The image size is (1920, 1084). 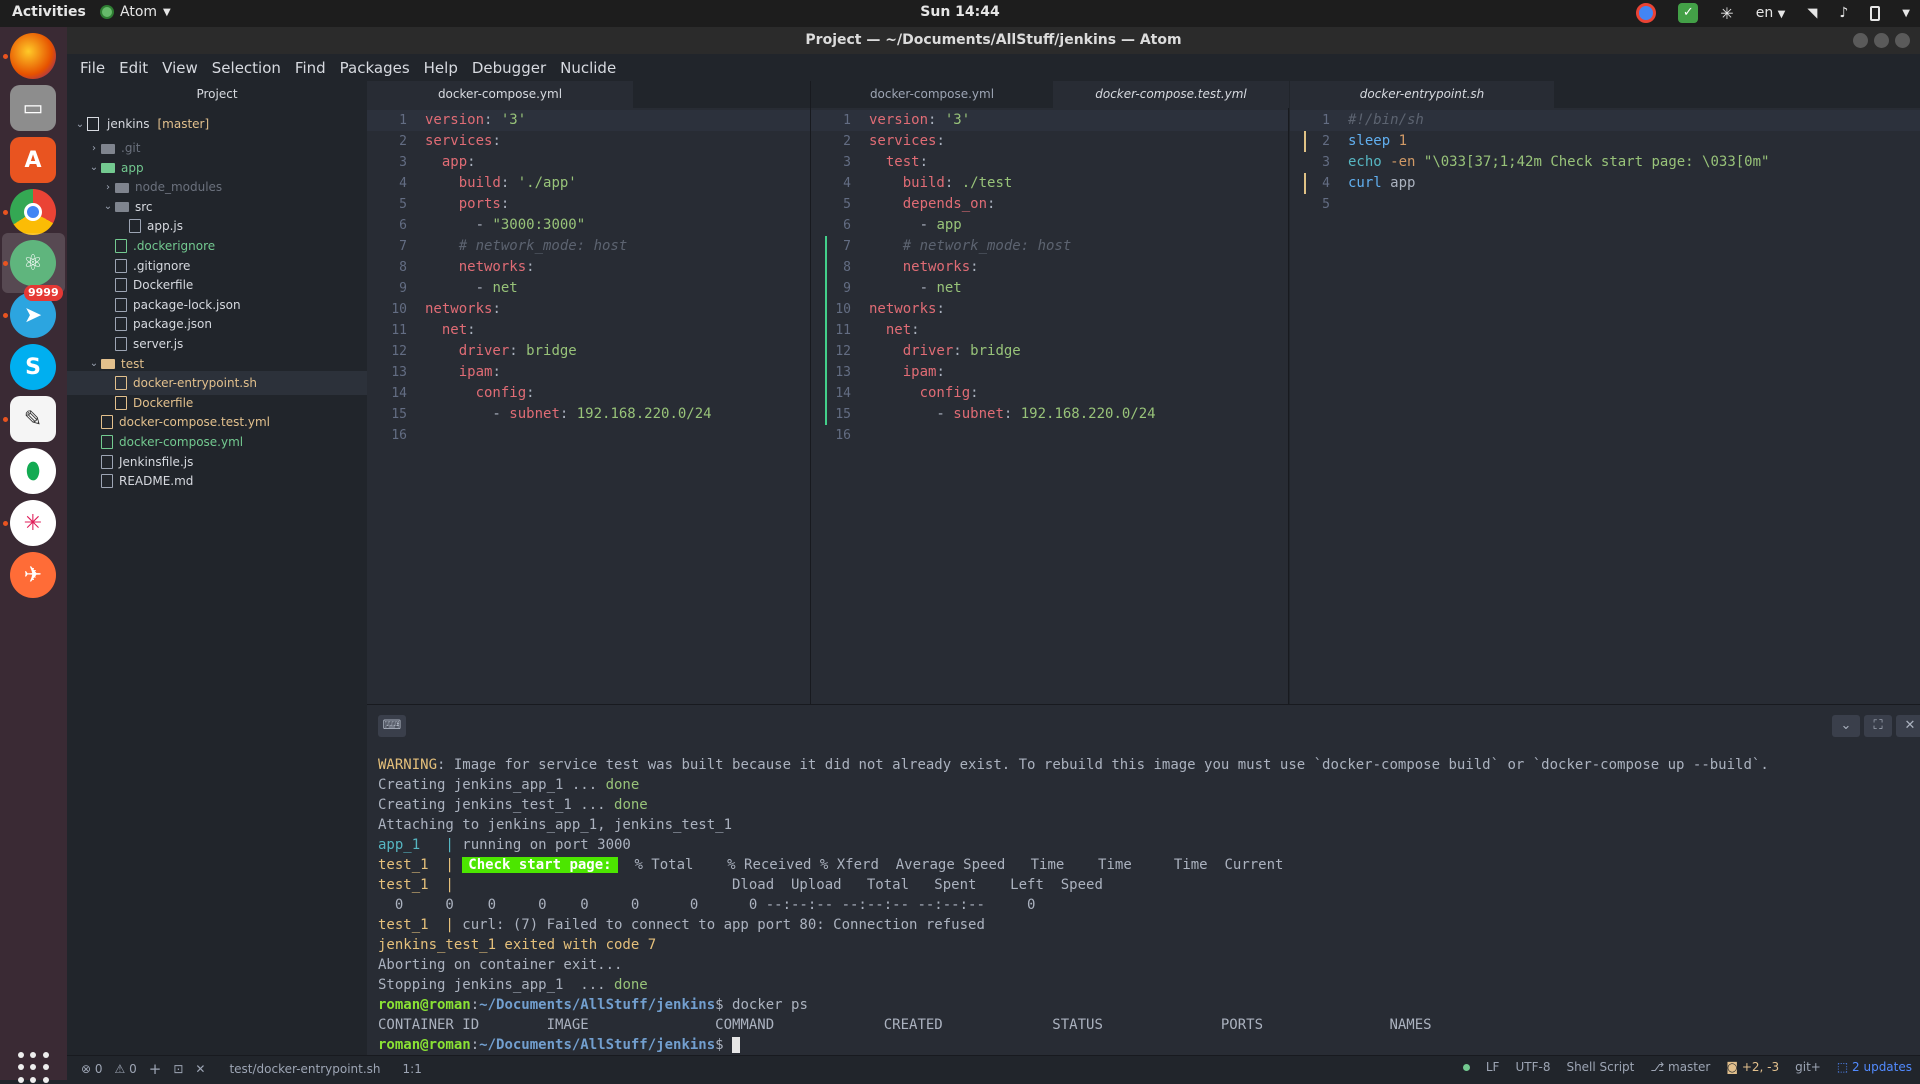 What do you see at coordinates (1908, 726) in the screenshot?
I see `close-terminal-button: ✕` at bounding box center [1908, 726].